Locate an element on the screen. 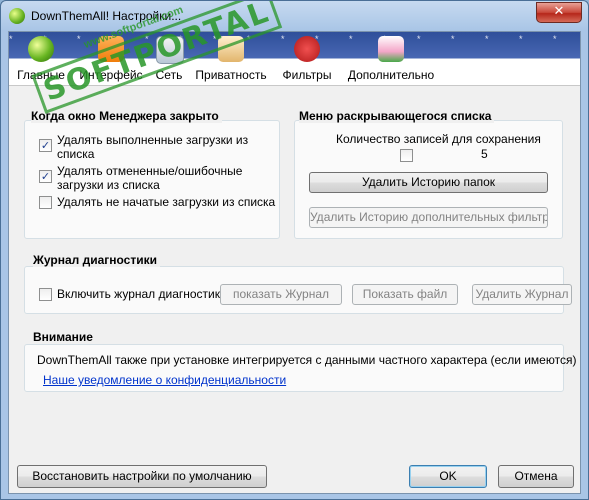 Image resolution: width=589 pixels, height=500 pixels. show-log-button: показать Журнал is located at coordinates (281, 294).